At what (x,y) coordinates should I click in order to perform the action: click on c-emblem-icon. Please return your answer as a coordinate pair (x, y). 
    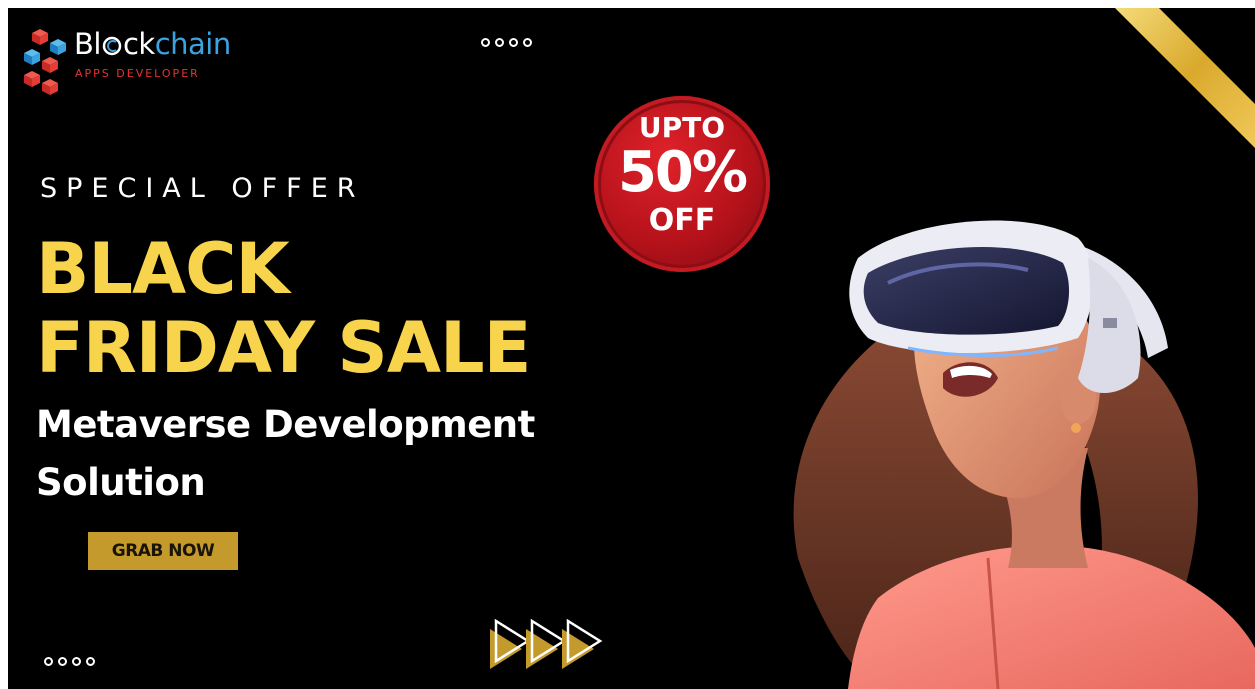
    Looking at the image, I should click on (112, 46).